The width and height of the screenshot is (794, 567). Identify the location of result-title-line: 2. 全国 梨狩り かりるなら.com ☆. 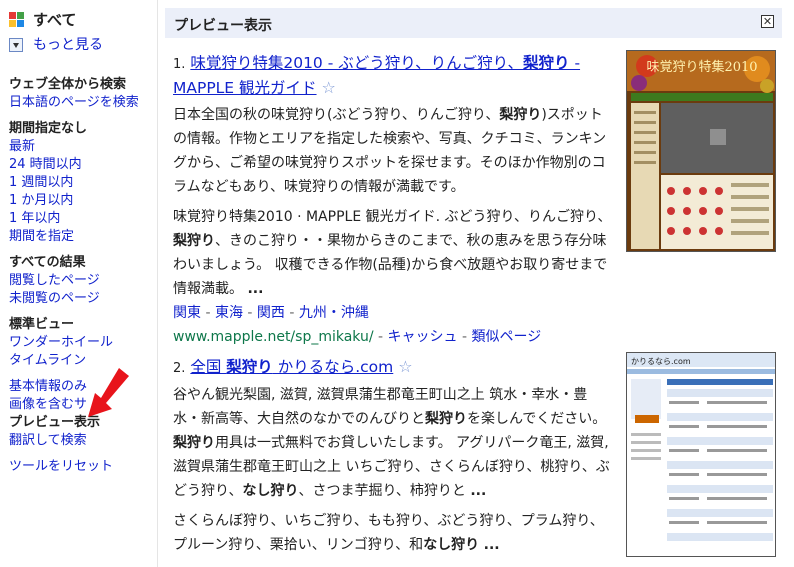
(393, 367).